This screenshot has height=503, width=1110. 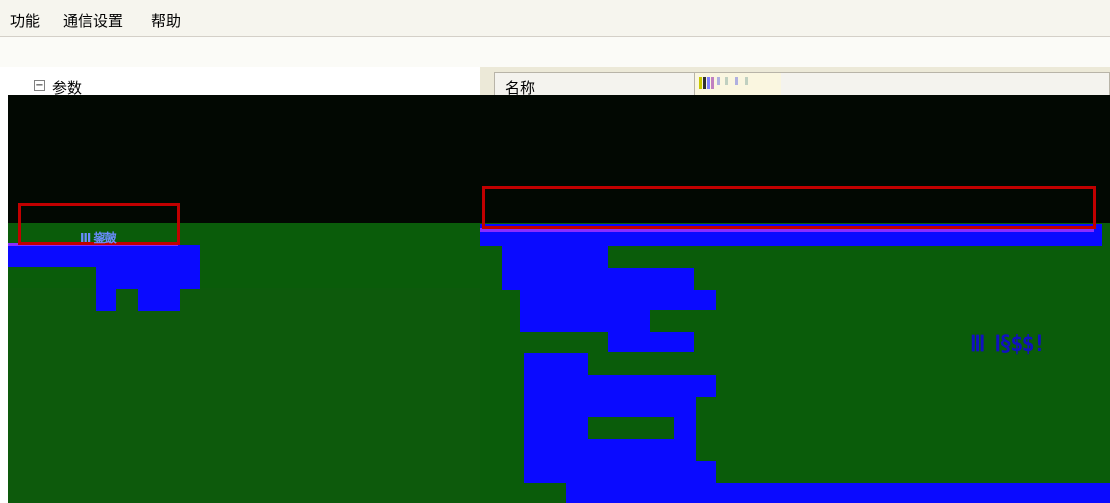 I want to click on menu-comm-settings: 通信设置, so click(x=93, y=20).